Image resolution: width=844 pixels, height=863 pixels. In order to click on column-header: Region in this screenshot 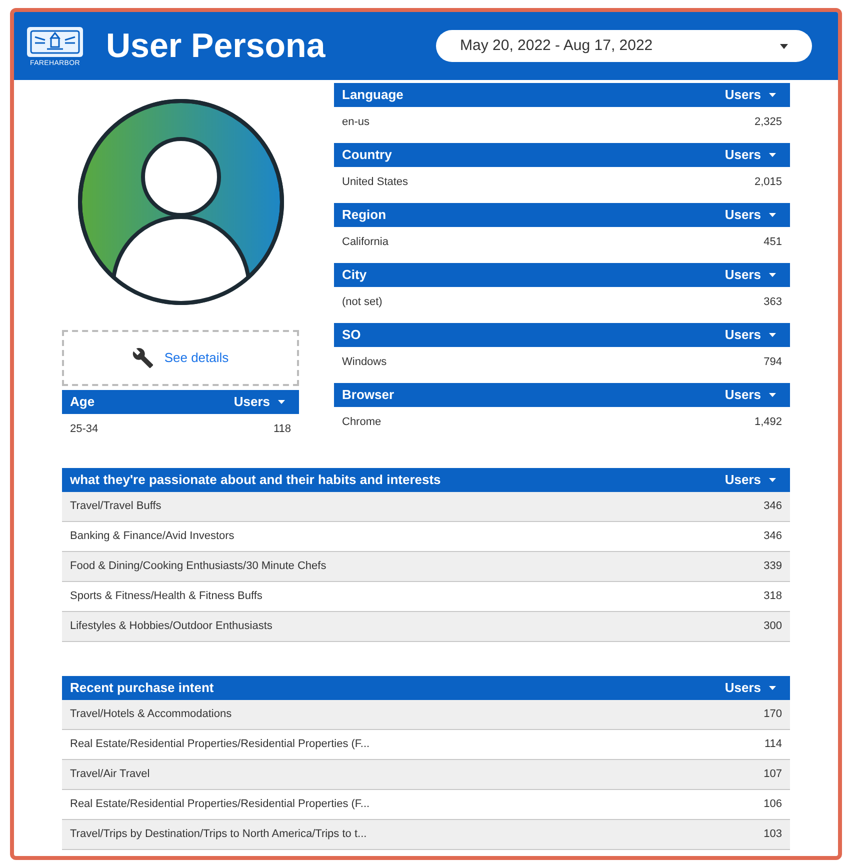, I will do `click(364, 215)`.